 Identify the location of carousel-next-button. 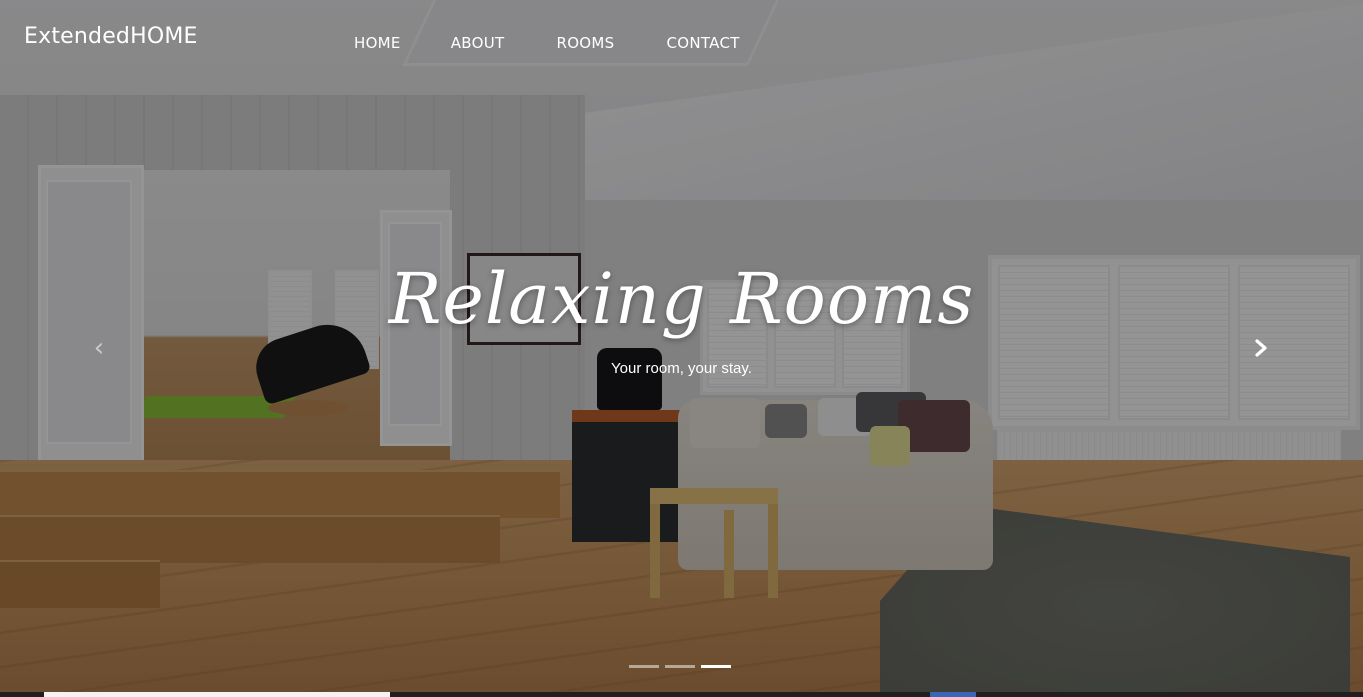
(1261, 348).